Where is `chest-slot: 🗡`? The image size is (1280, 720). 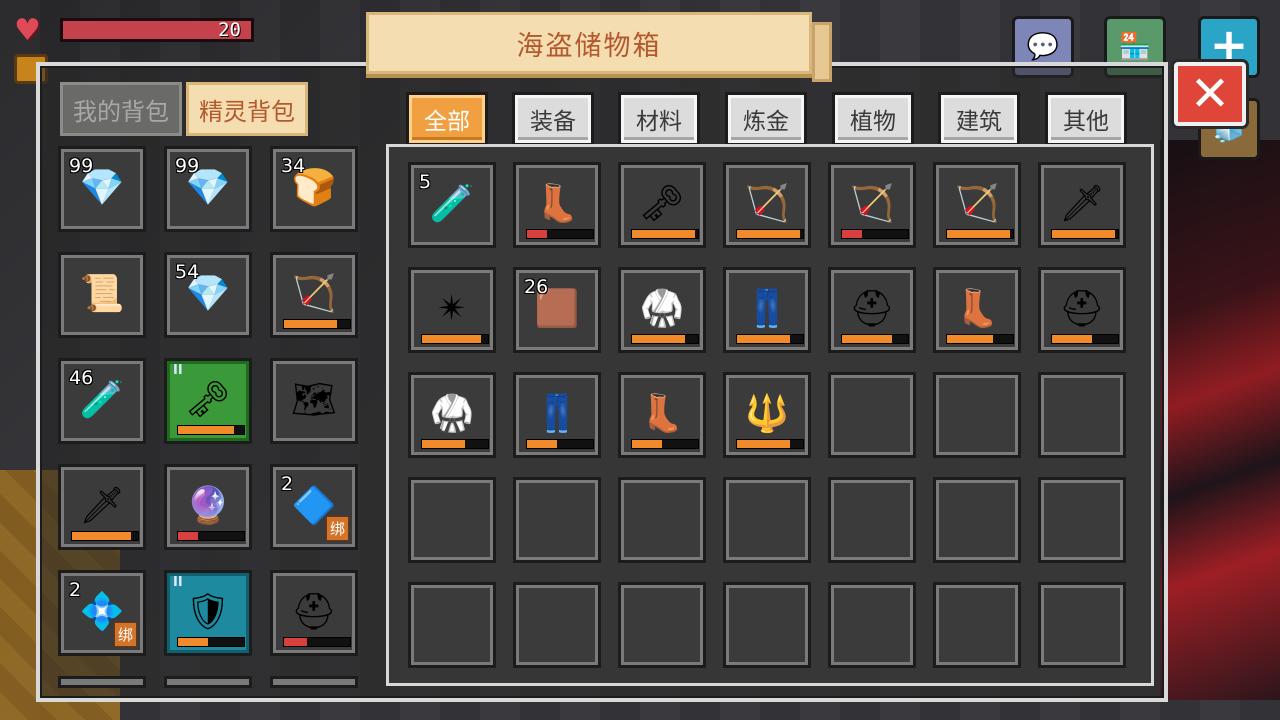 chest-slot: 🗡 is located at coordinates (1082, 205).